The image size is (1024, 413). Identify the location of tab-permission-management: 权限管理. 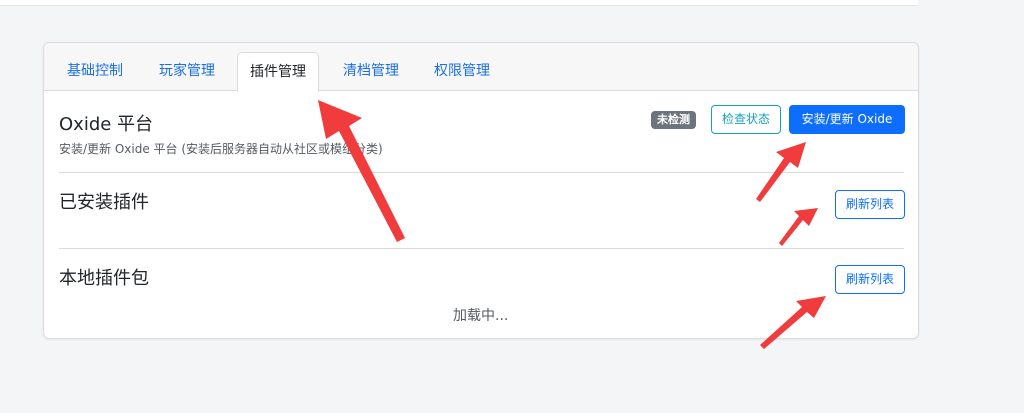
(462, 71).